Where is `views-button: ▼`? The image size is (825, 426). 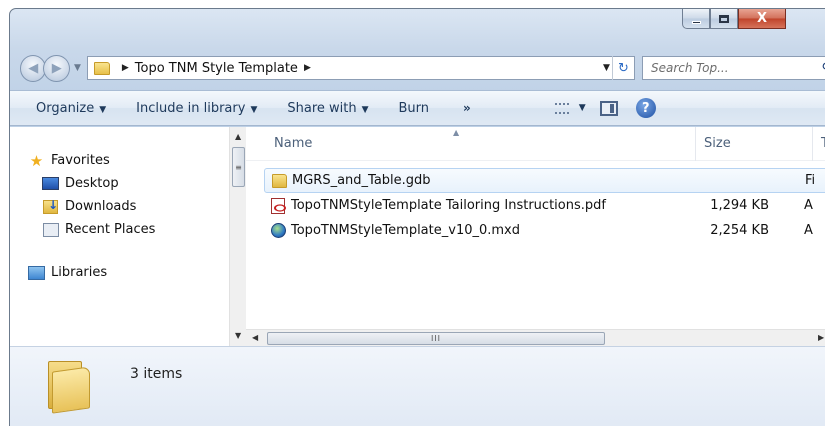 views-button: ▼ is located at coordinates (570, 108).